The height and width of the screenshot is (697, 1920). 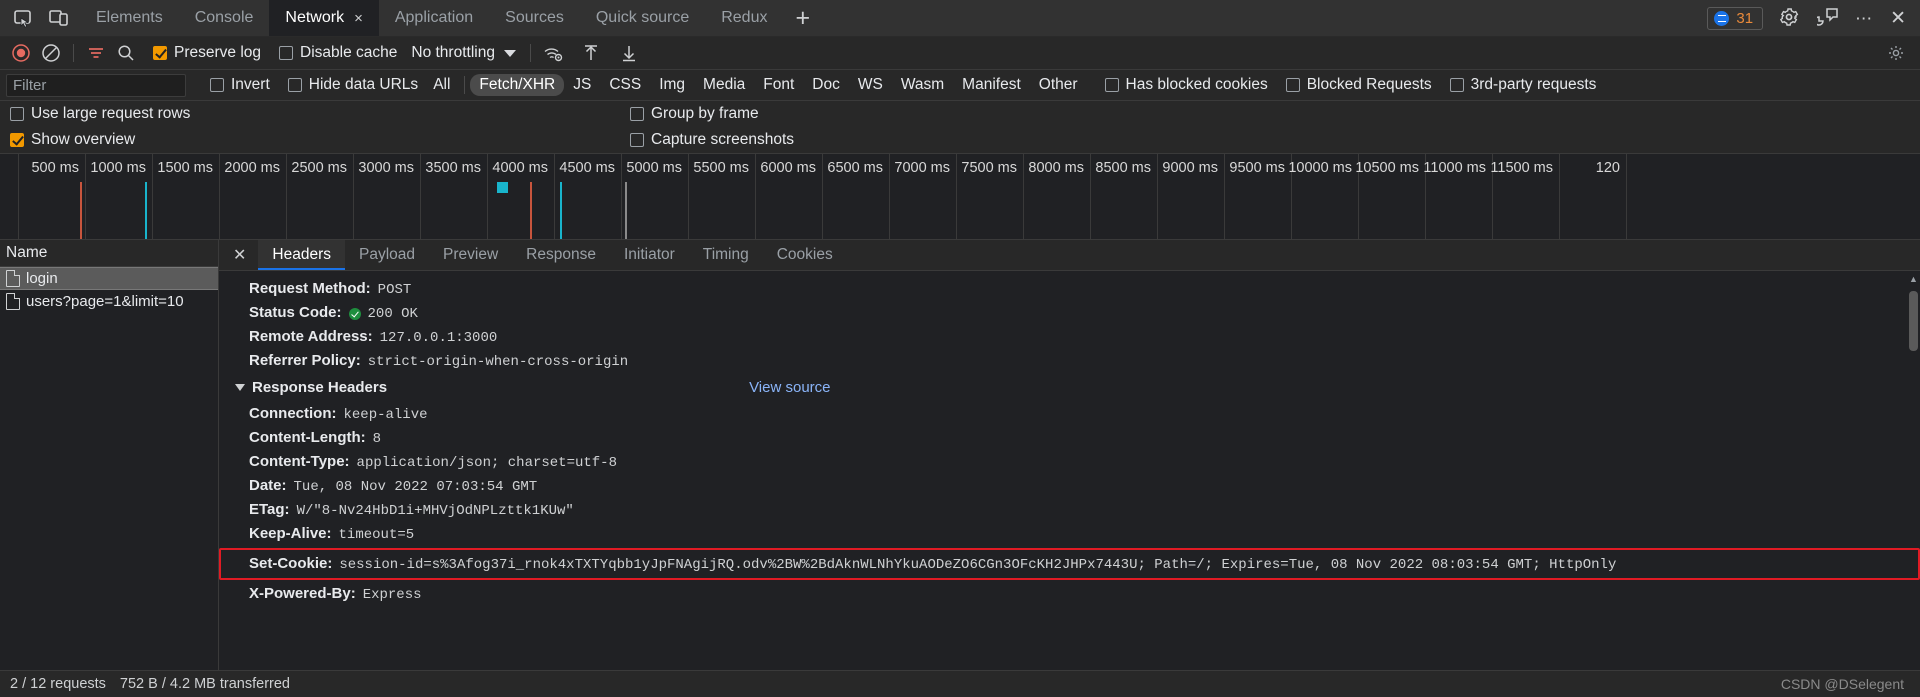 What do you see at coordinates (358, 18) in the screenshot?
I see `close-icon: ×` at bounding box center [358, 18].